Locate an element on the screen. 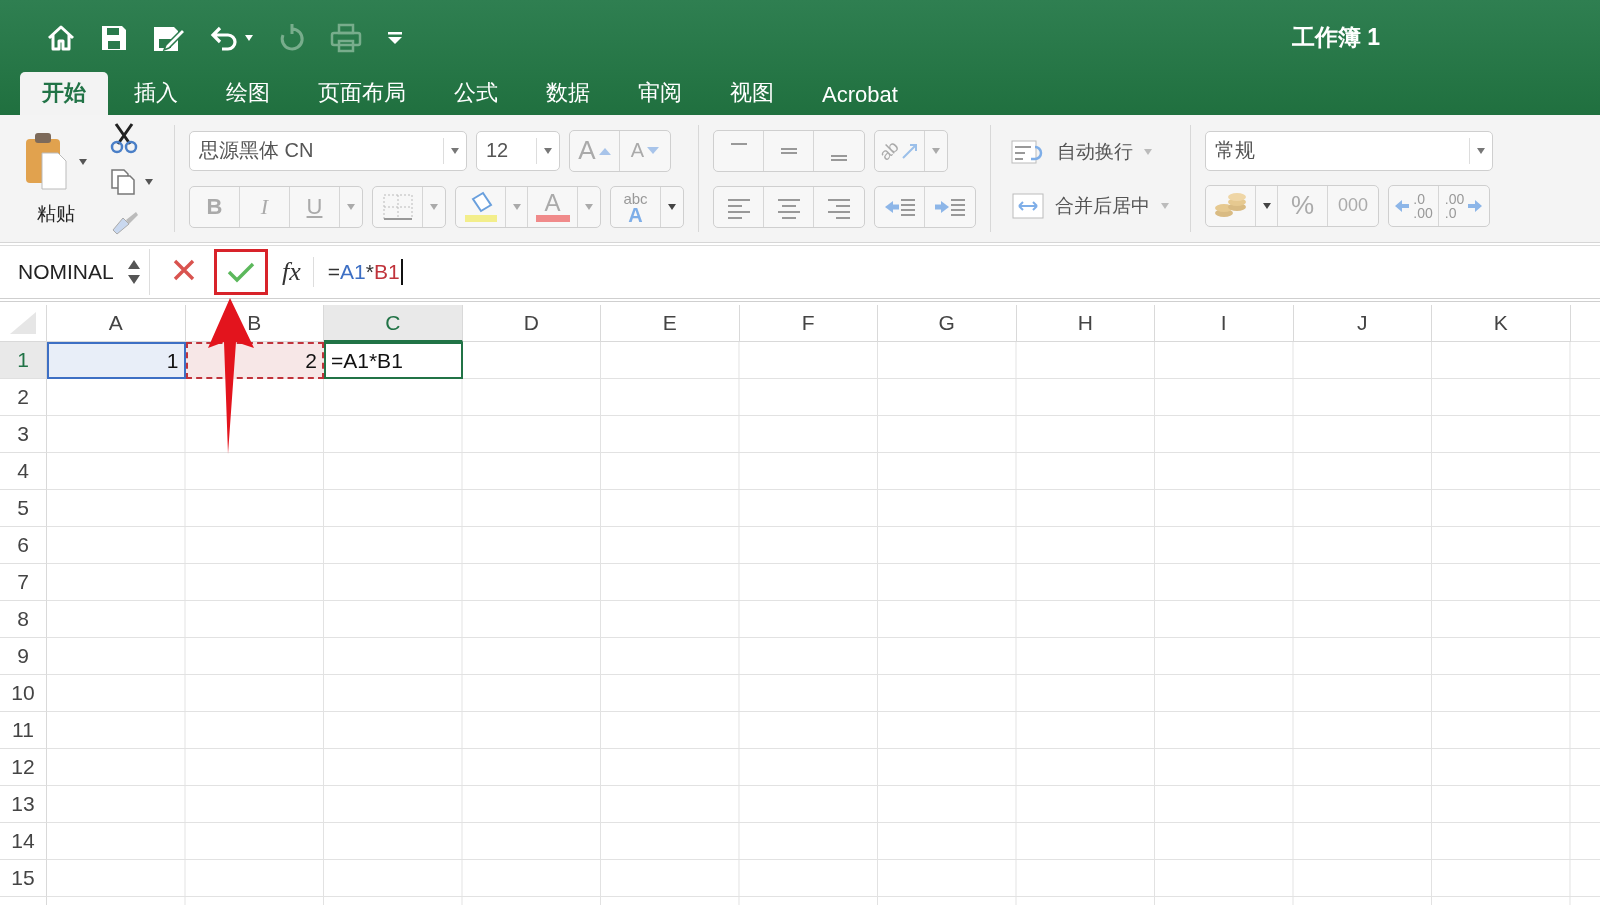 The height and width of the screenshot is (911, 1600). ribbon-tab: 视图 is located at coordinates (752, 93).